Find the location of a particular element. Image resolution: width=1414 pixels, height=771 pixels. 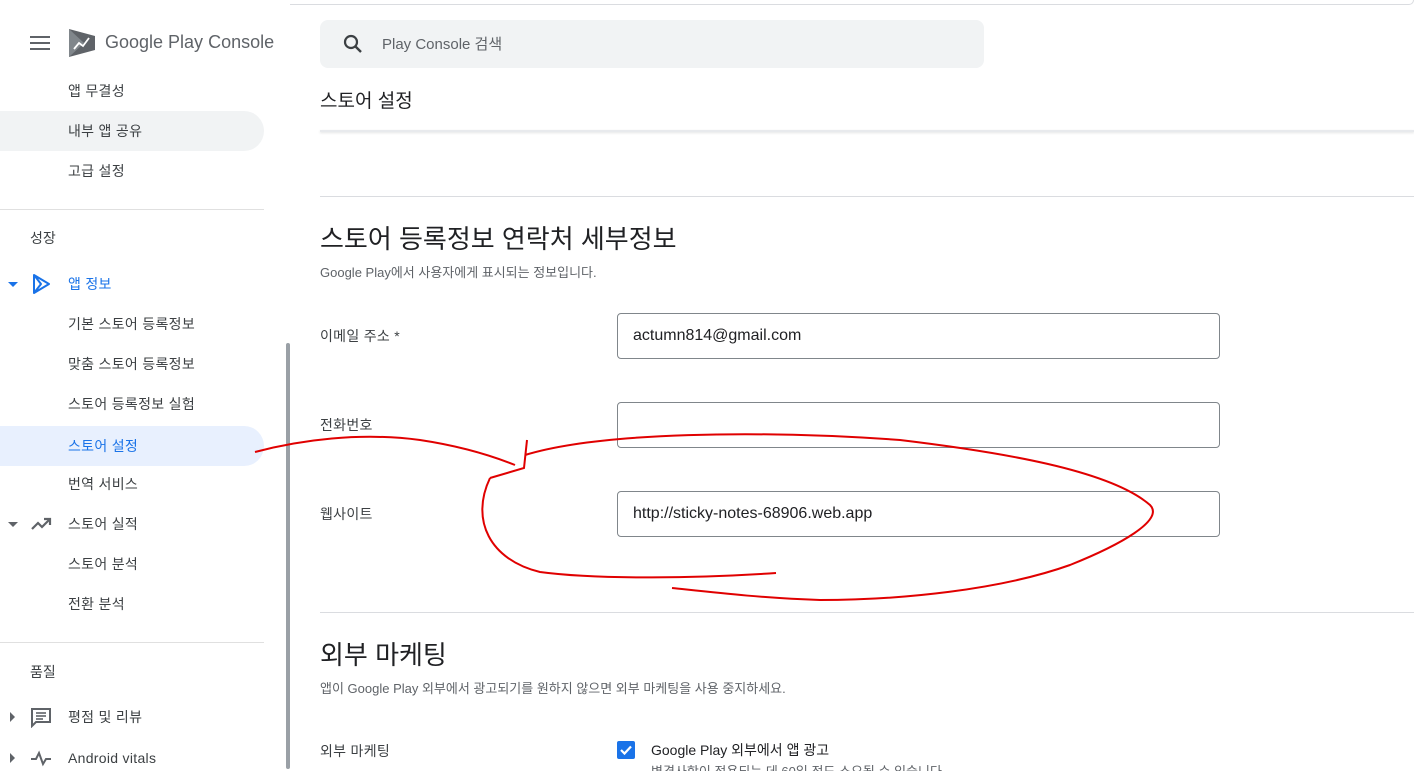

contact-section-subtitle: Google Play에서 사용자에게 표시되는 정보입니다. is located at coordinates (458, 272).